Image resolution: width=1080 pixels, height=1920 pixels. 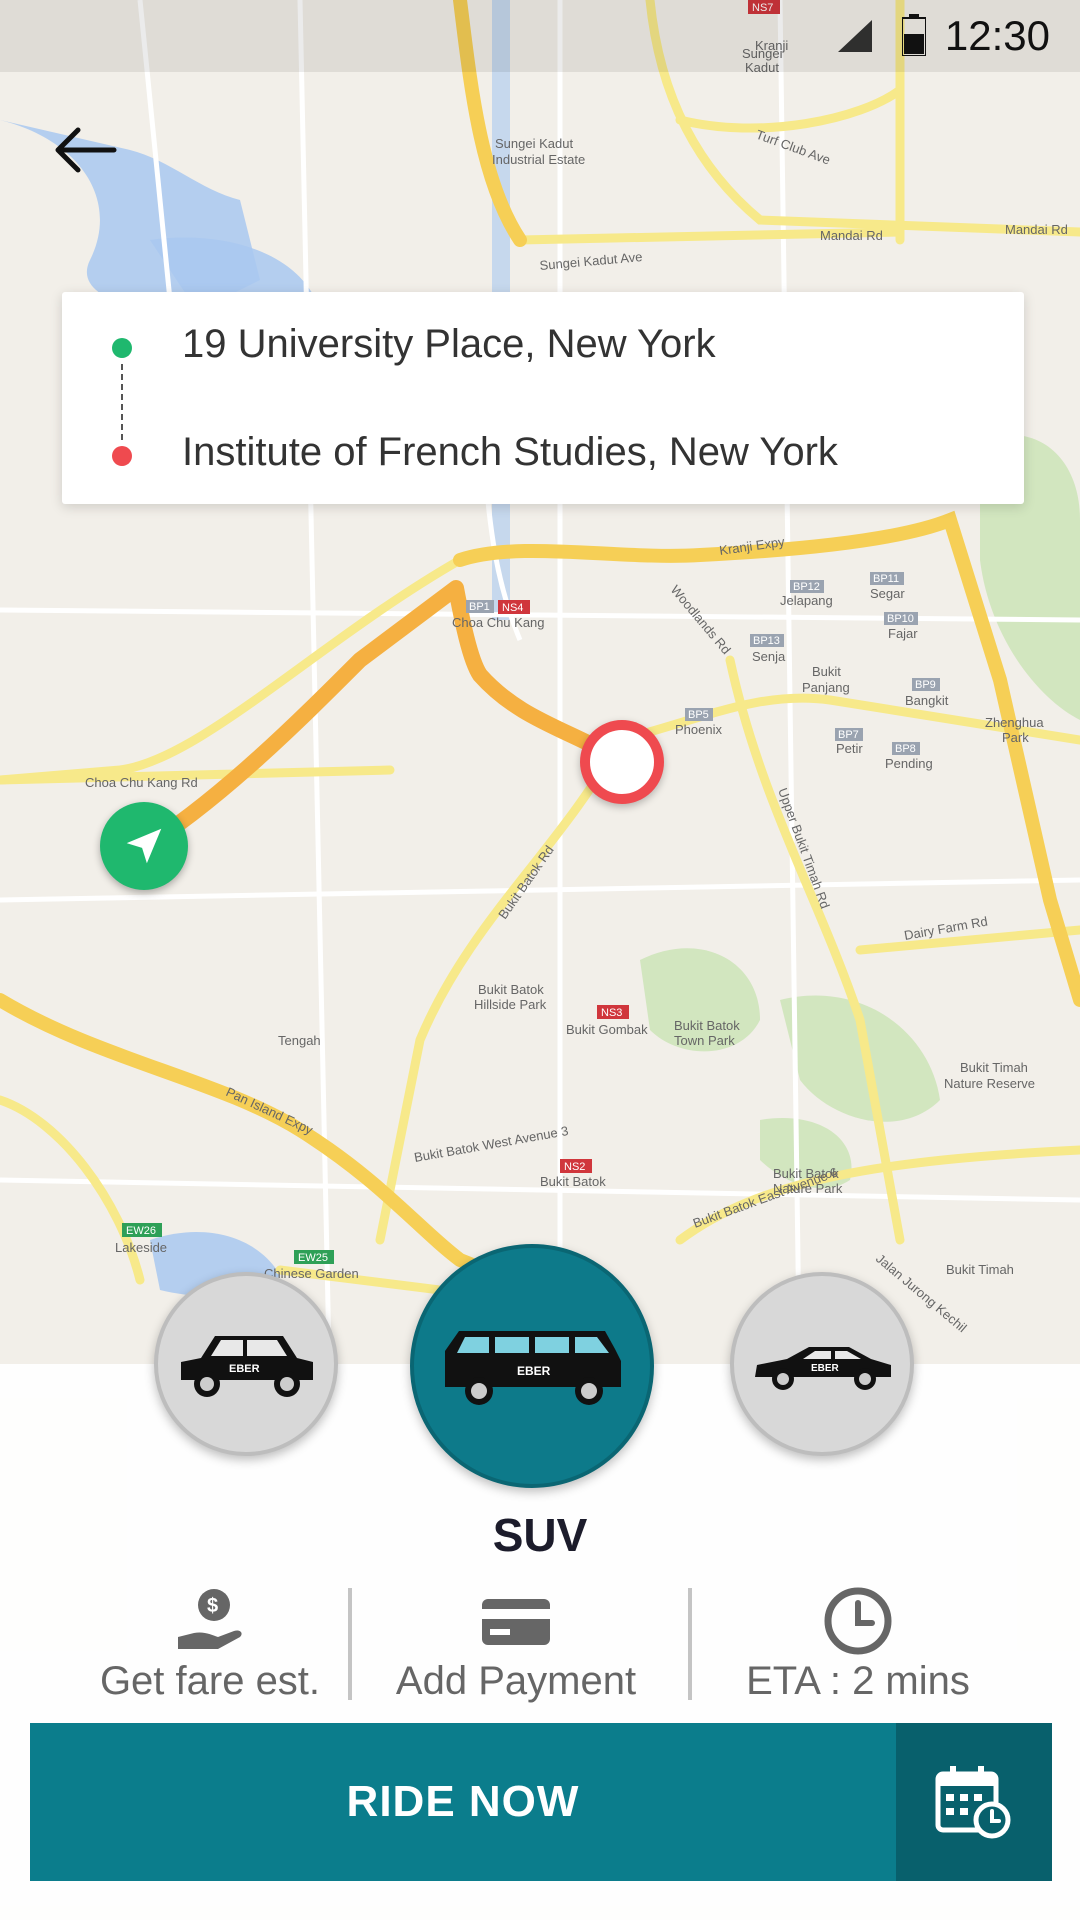 What do you see at coordinates (534, 143) in the screenshot?
I see `svg-text: Sungei Kadut` at bounding box center [534, 143].